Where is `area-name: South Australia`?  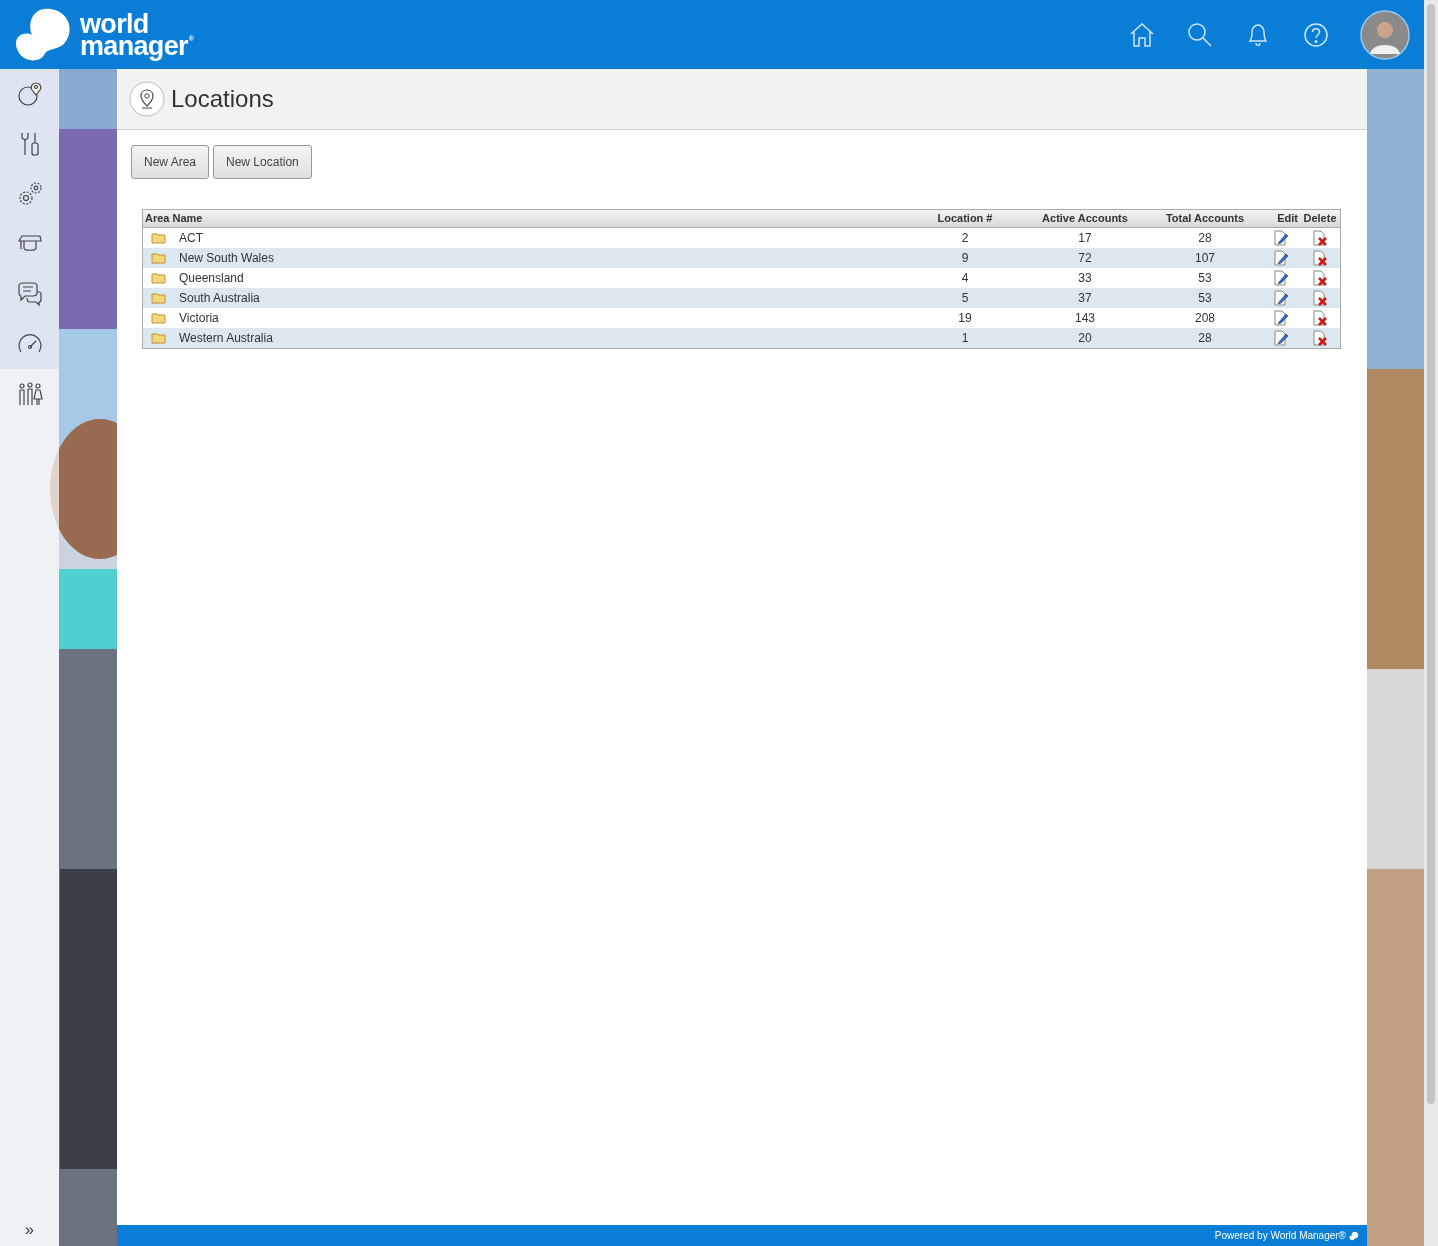
area-name: South Australia is located at coordinates (219, 298).